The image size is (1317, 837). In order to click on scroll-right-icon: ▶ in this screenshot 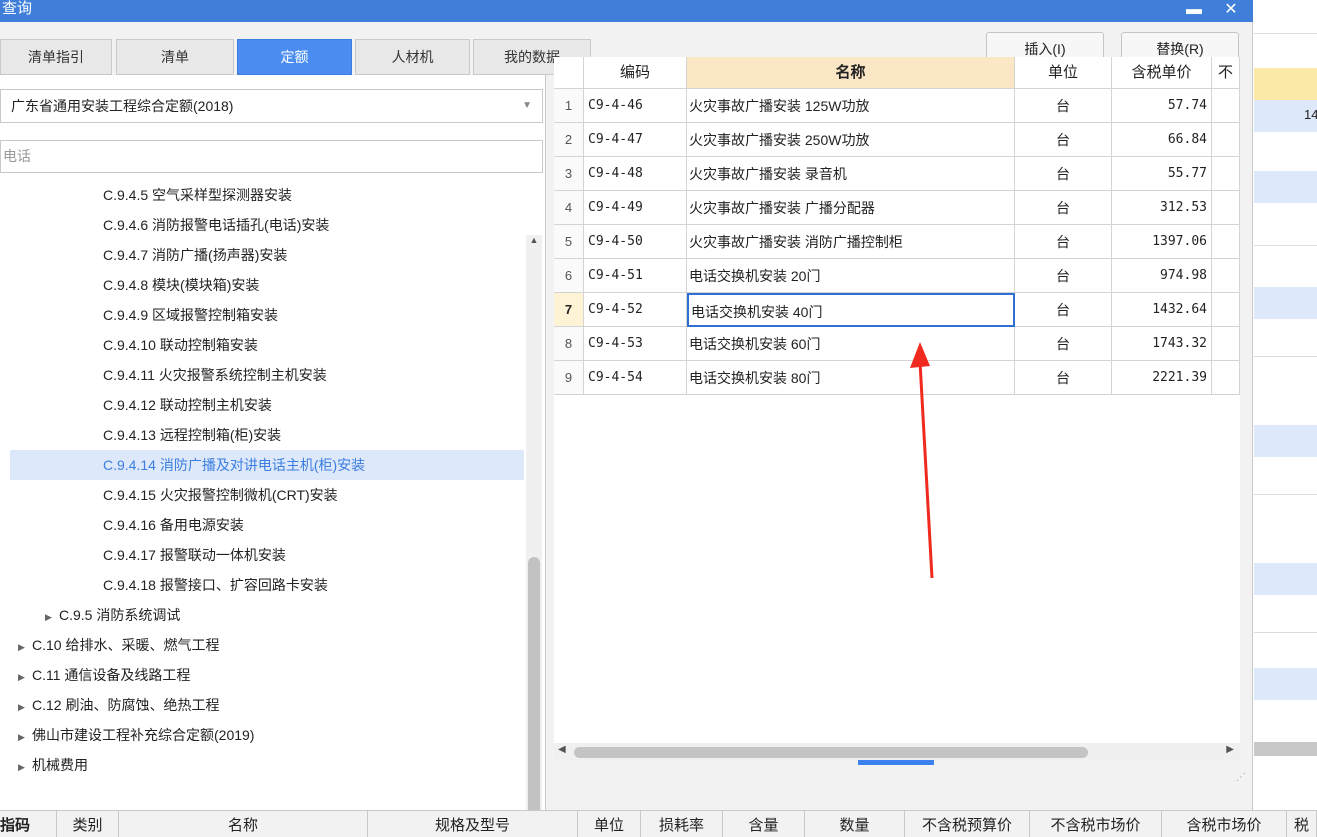, I will do `click(1230, 749)`.